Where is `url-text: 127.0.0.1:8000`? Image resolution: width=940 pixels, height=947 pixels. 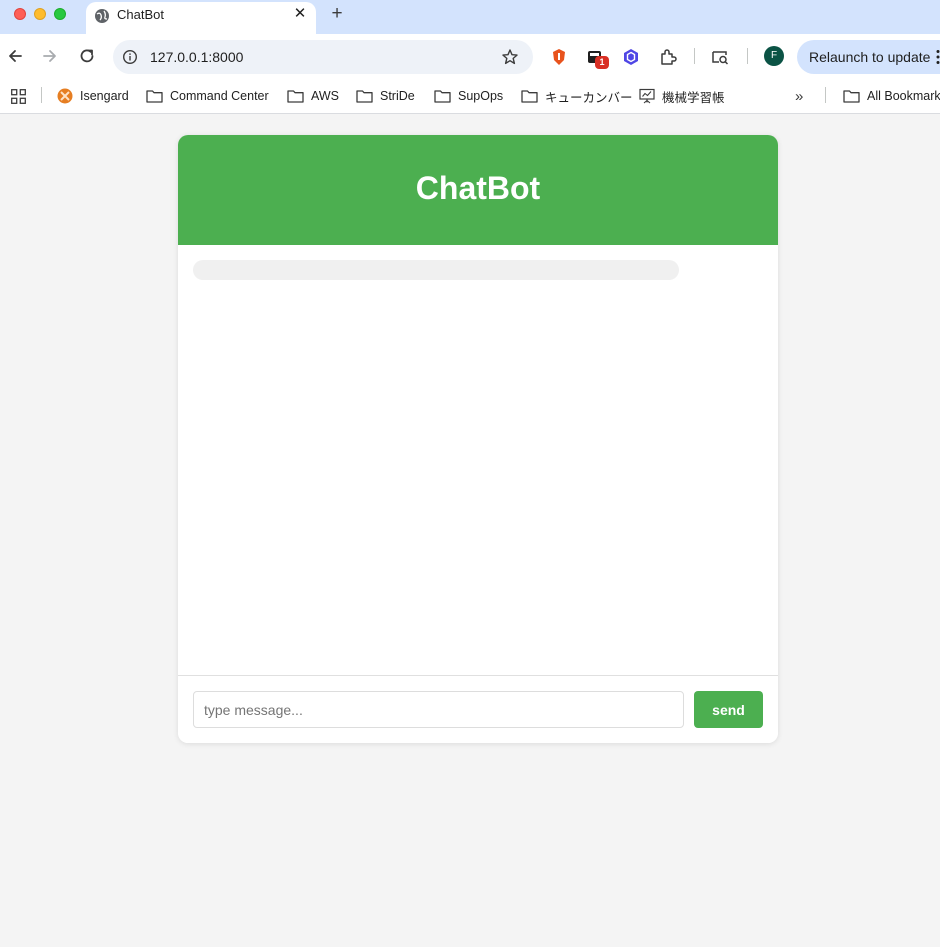 url-text: 127.0.0.1:8000 is located at coordinates (196, 57).